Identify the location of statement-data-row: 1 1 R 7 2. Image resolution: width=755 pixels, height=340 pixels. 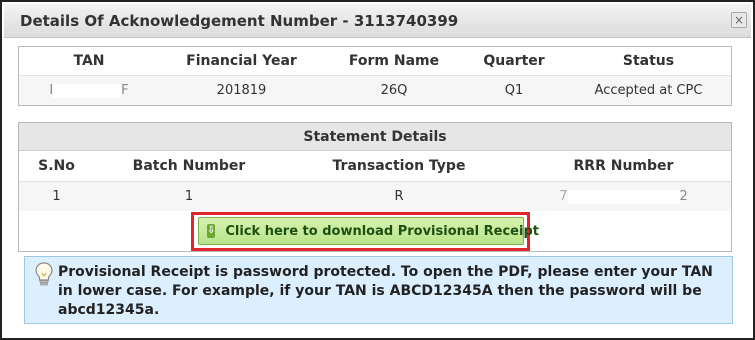
(375, 196).